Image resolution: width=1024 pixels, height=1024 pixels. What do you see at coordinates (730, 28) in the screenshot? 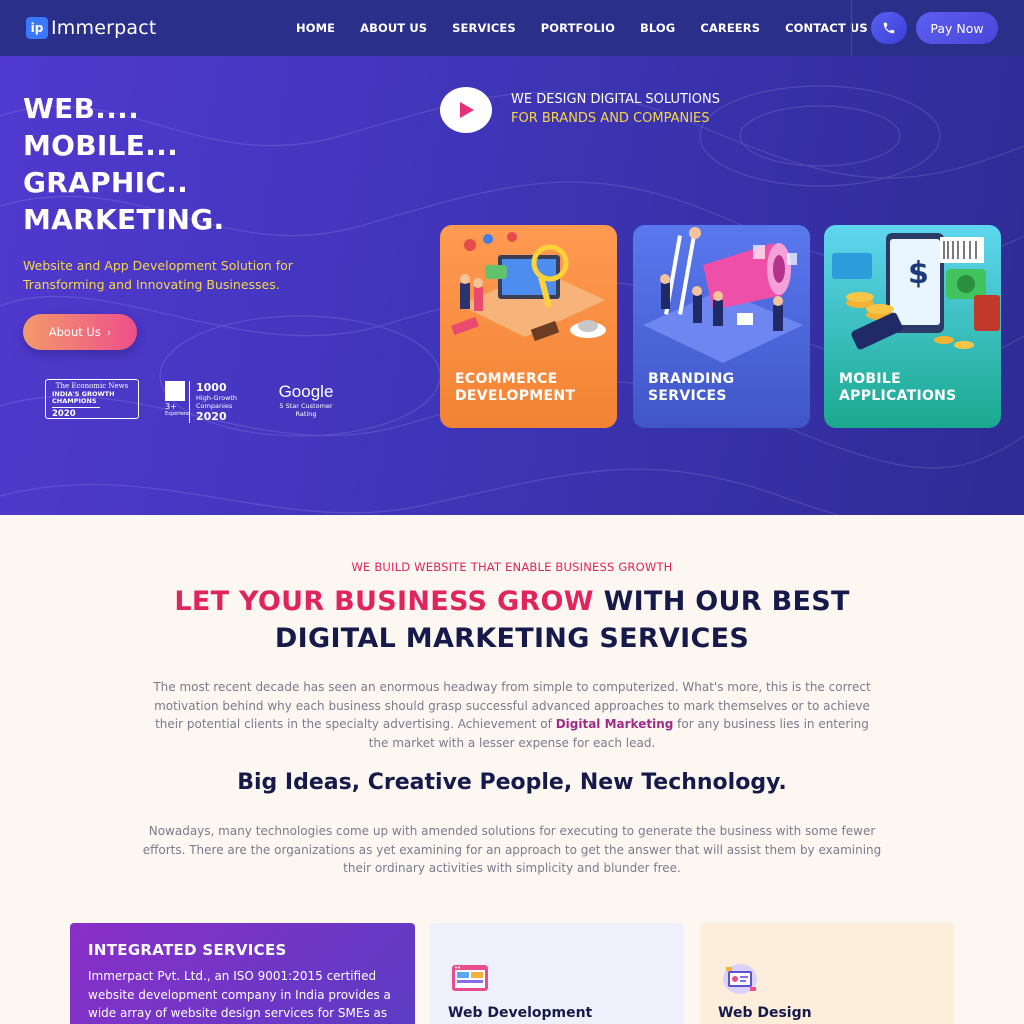
I see `nav-careers: CAREERS` at bounding box center [730, 28].